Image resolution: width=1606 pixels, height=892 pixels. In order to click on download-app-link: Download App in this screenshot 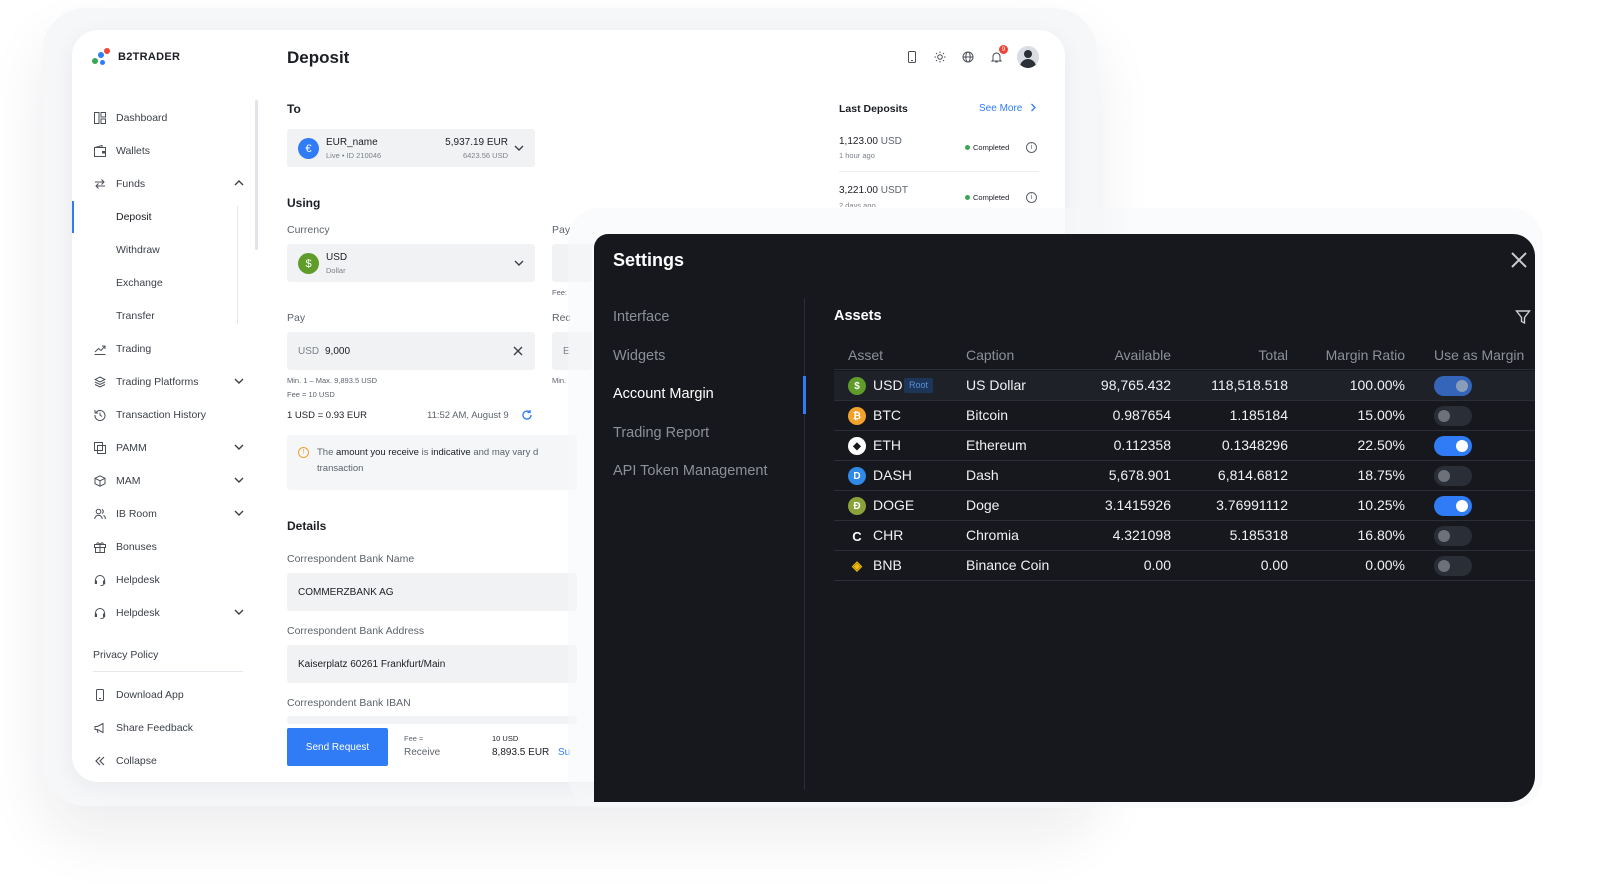, I will do `click(169, 695)`.